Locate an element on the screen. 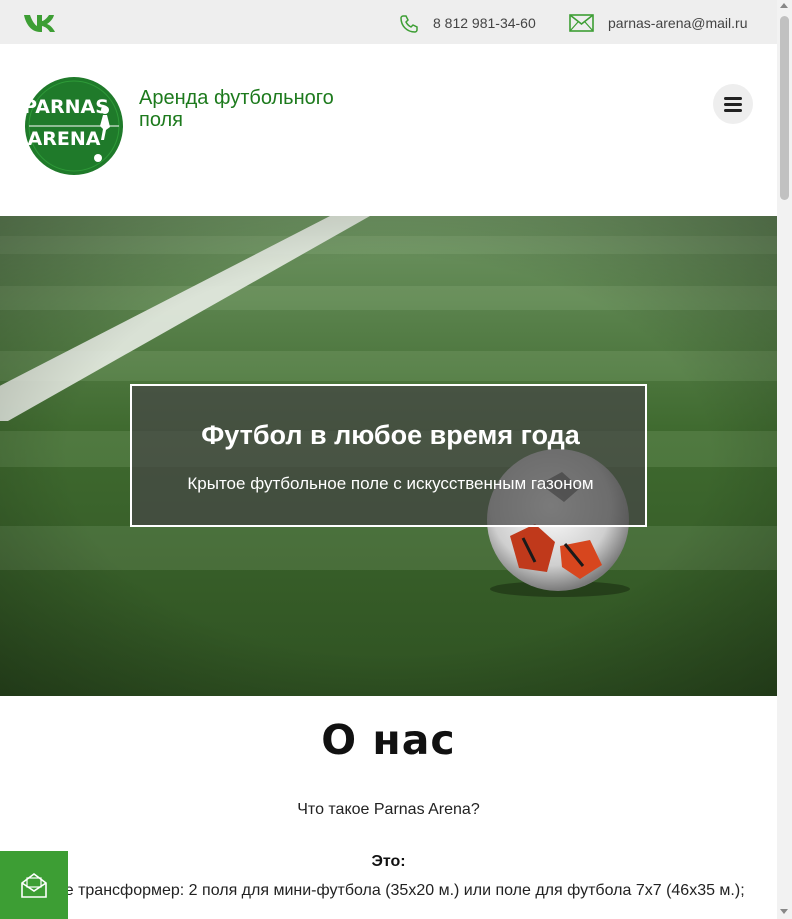 The image size is (792, 919). scrollbar-thumb is located at coordinates (784, 108).